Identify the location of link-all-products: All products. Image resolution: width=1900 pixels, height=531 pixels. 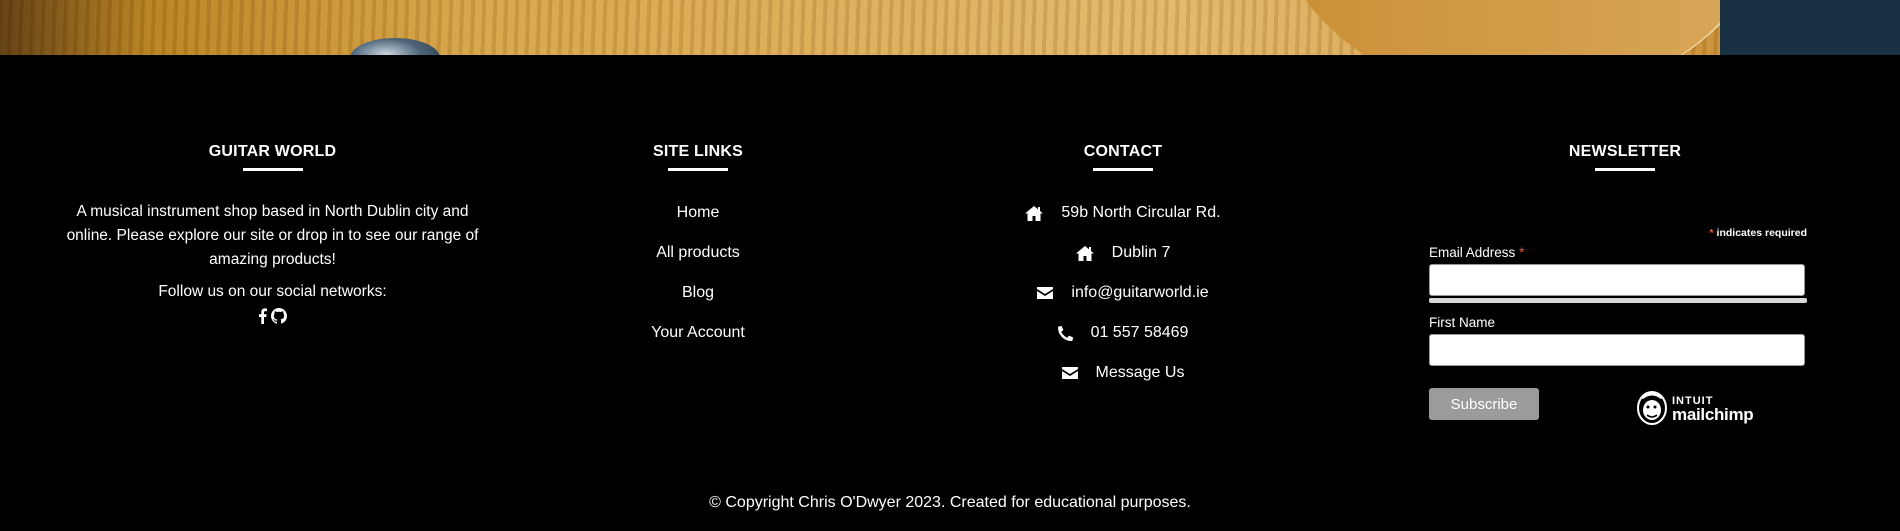
(698, 253).